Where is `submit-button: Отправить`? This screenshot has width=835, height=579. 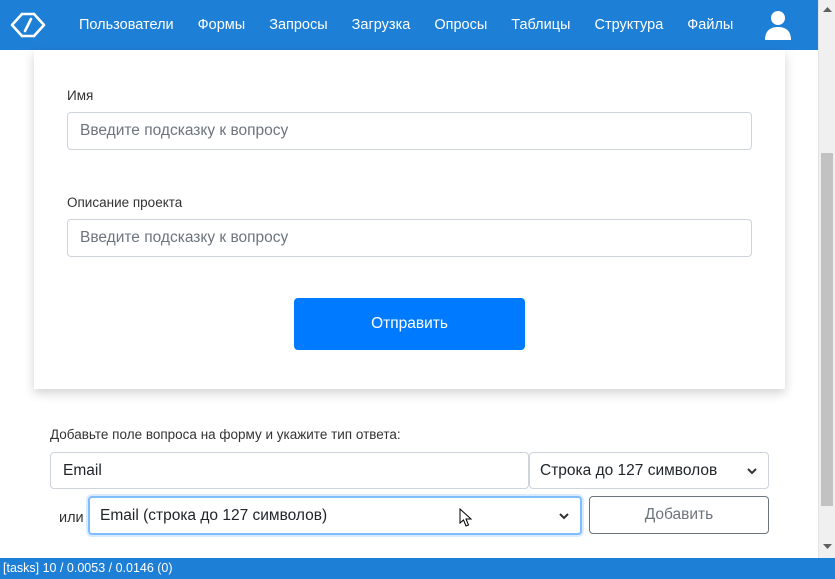
submit-button: Отправить is located at coordinates (409, 324).